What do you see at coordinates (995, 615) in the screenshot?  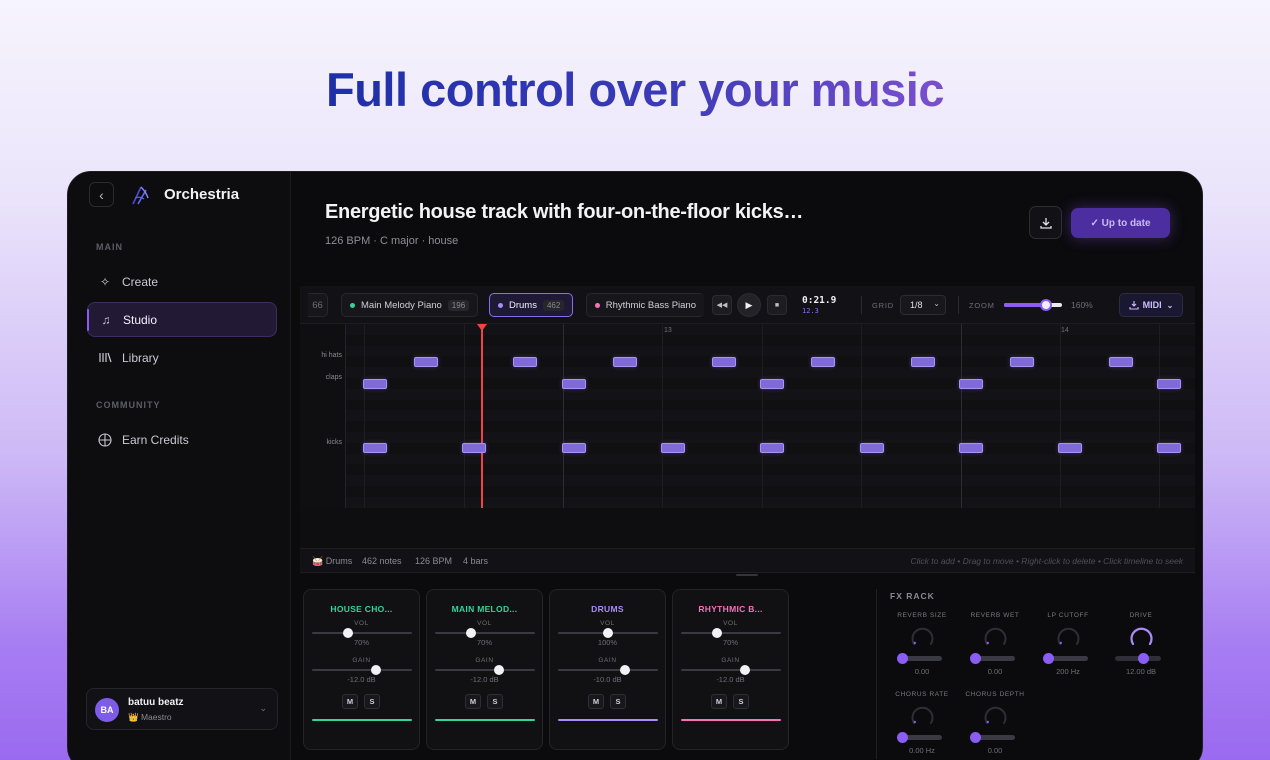 I see `fx-label: REVERB WET` at bounding box center [995, 615].